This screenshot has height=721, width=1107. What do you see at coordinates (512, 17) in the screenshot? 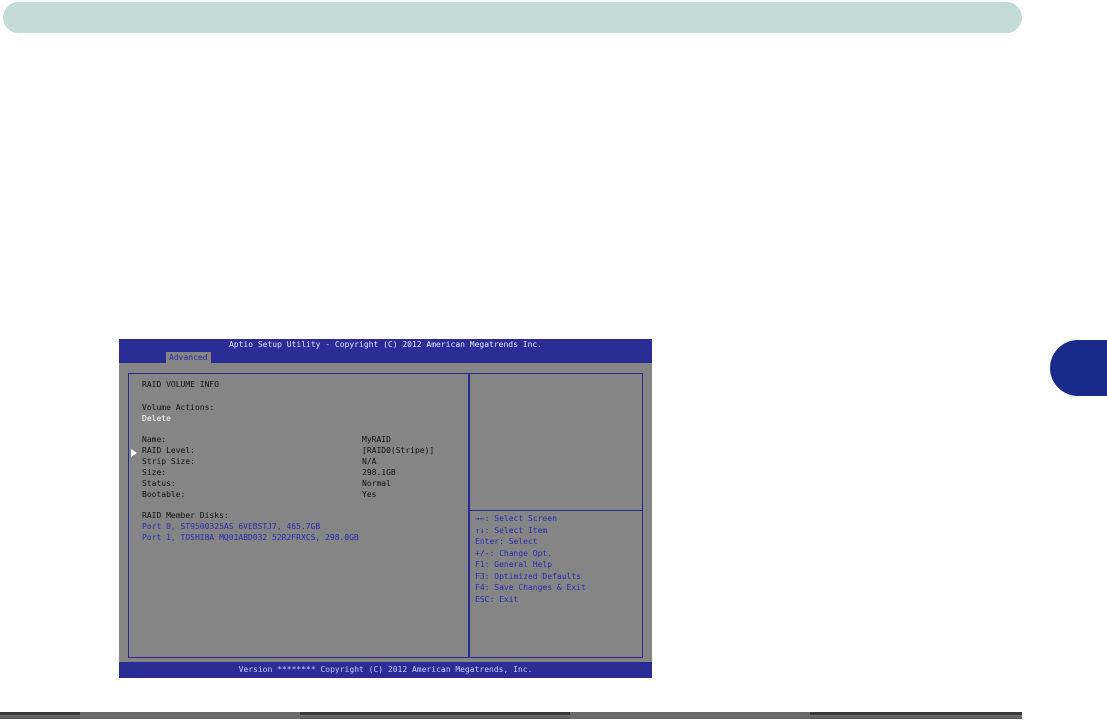
I see `header-bar` at bounding box center [512, 17].